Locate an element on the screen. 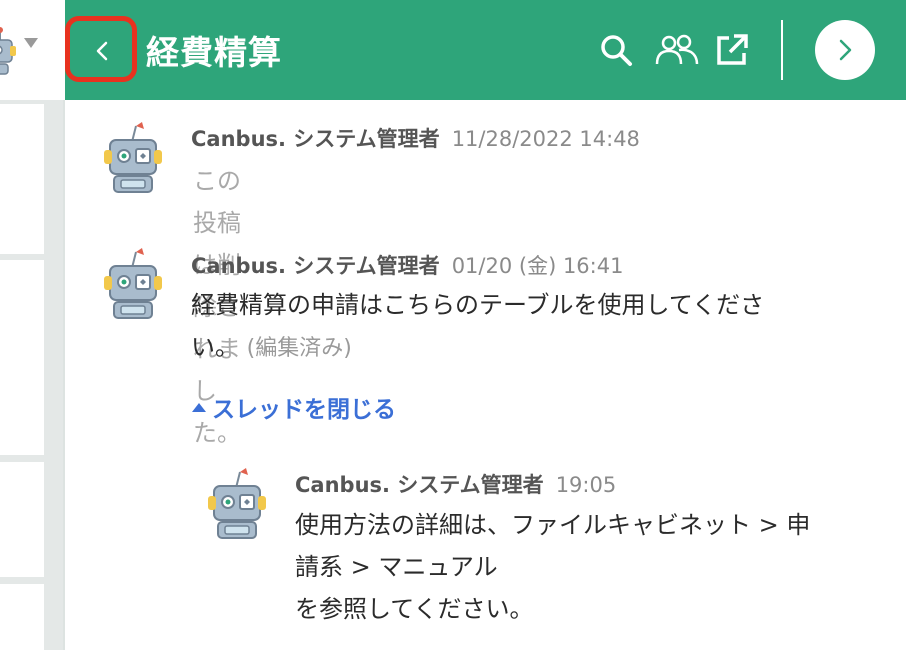 This screenshot has height=650, width=906. search-icon is located at coordinates (616, 50).